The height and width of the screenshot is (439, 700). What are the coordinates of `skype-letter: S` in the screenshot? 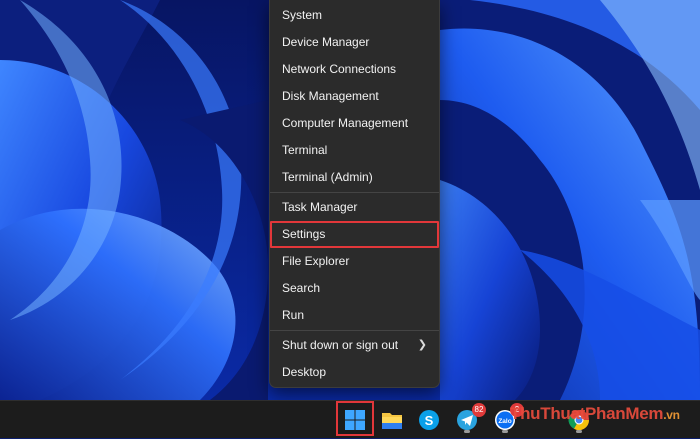 It's located at (429, 420).